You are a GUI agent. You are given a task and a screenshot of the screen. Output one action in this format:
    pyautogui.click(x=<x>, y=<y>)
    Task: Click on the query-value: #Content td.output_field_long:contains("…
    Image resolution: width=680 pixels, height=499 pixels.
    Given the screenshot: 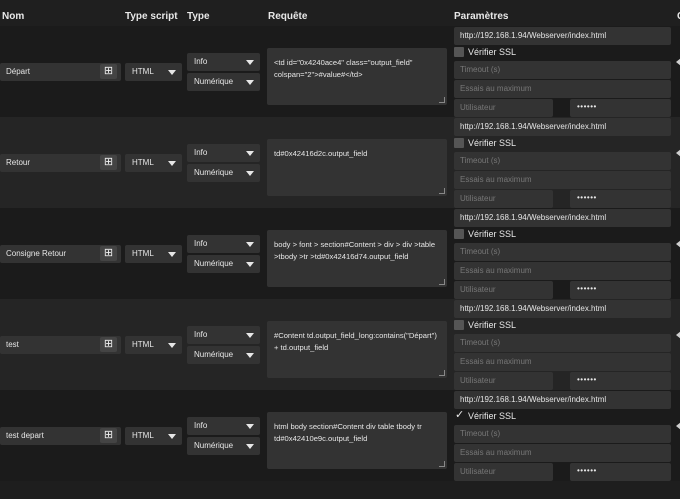 What is the action you would take?
    pyautogui.click(x=355, y=341)
    